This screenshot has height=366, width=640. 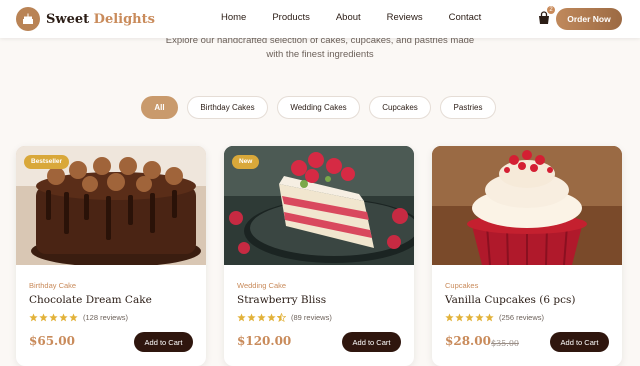 I want to click on review-count: (128 reviews), so click(x=106, y=317).